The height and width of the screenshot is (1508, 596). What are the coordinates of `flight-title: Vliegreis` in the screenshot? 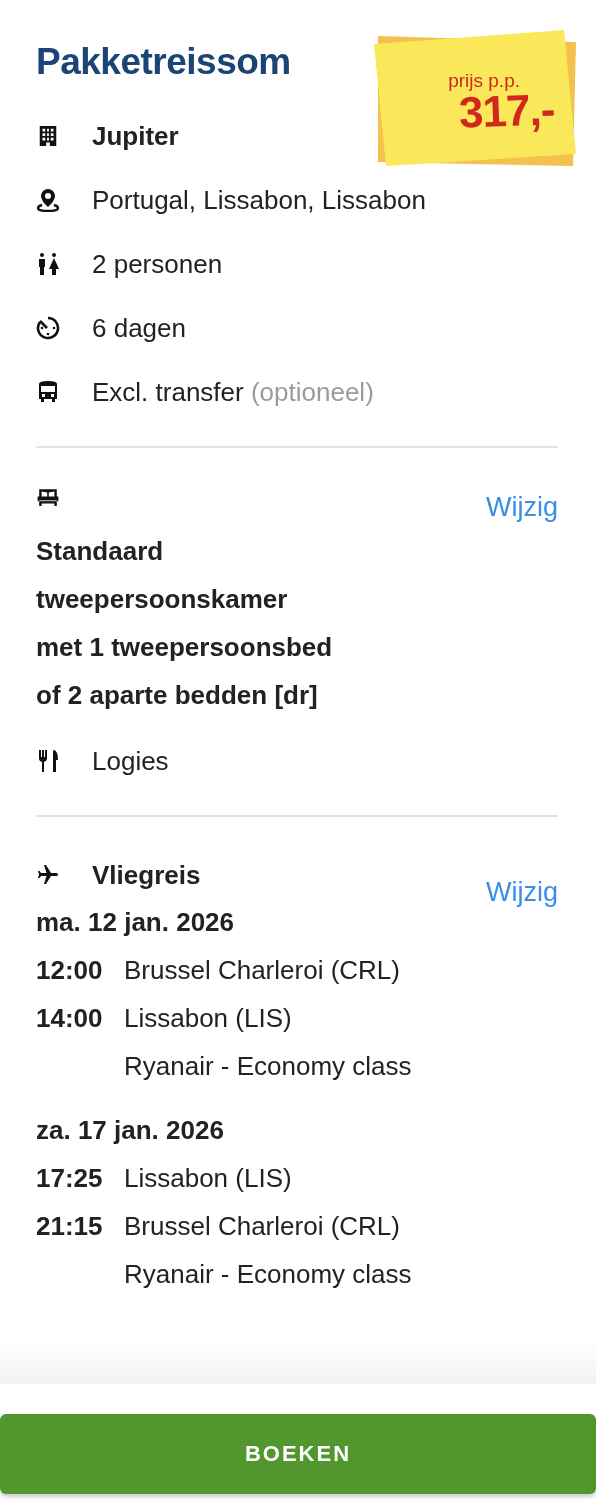 It's located at (146, 875).